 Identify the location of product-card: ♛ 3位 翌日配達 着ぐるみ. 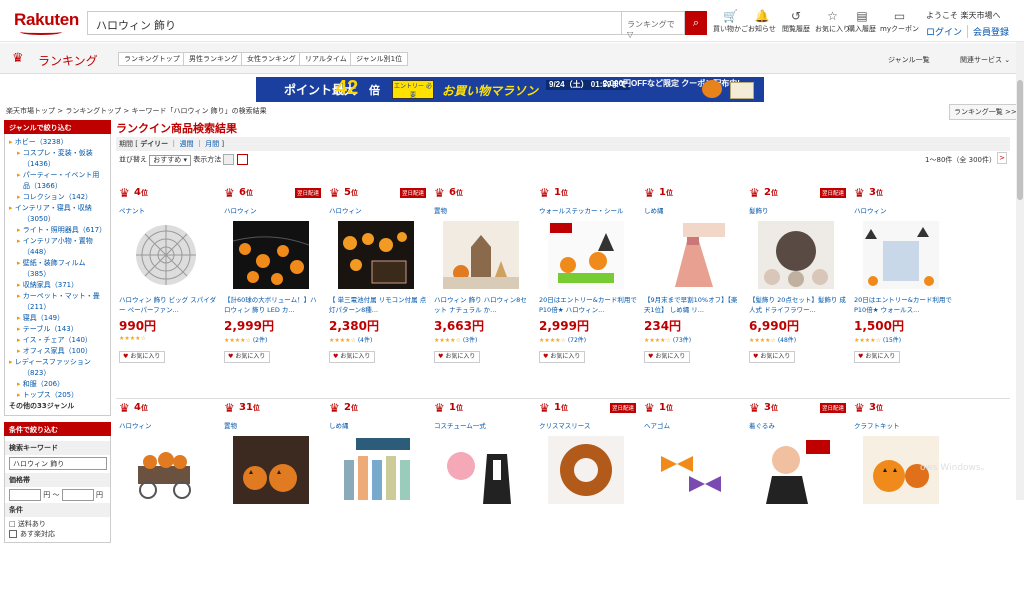
(798, 499).